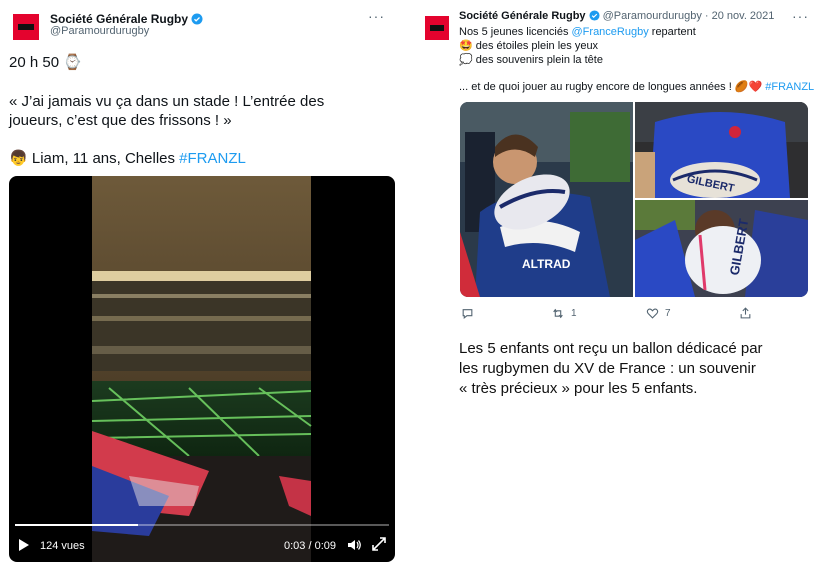  I want to click on reply-icon, so click(467, 314).